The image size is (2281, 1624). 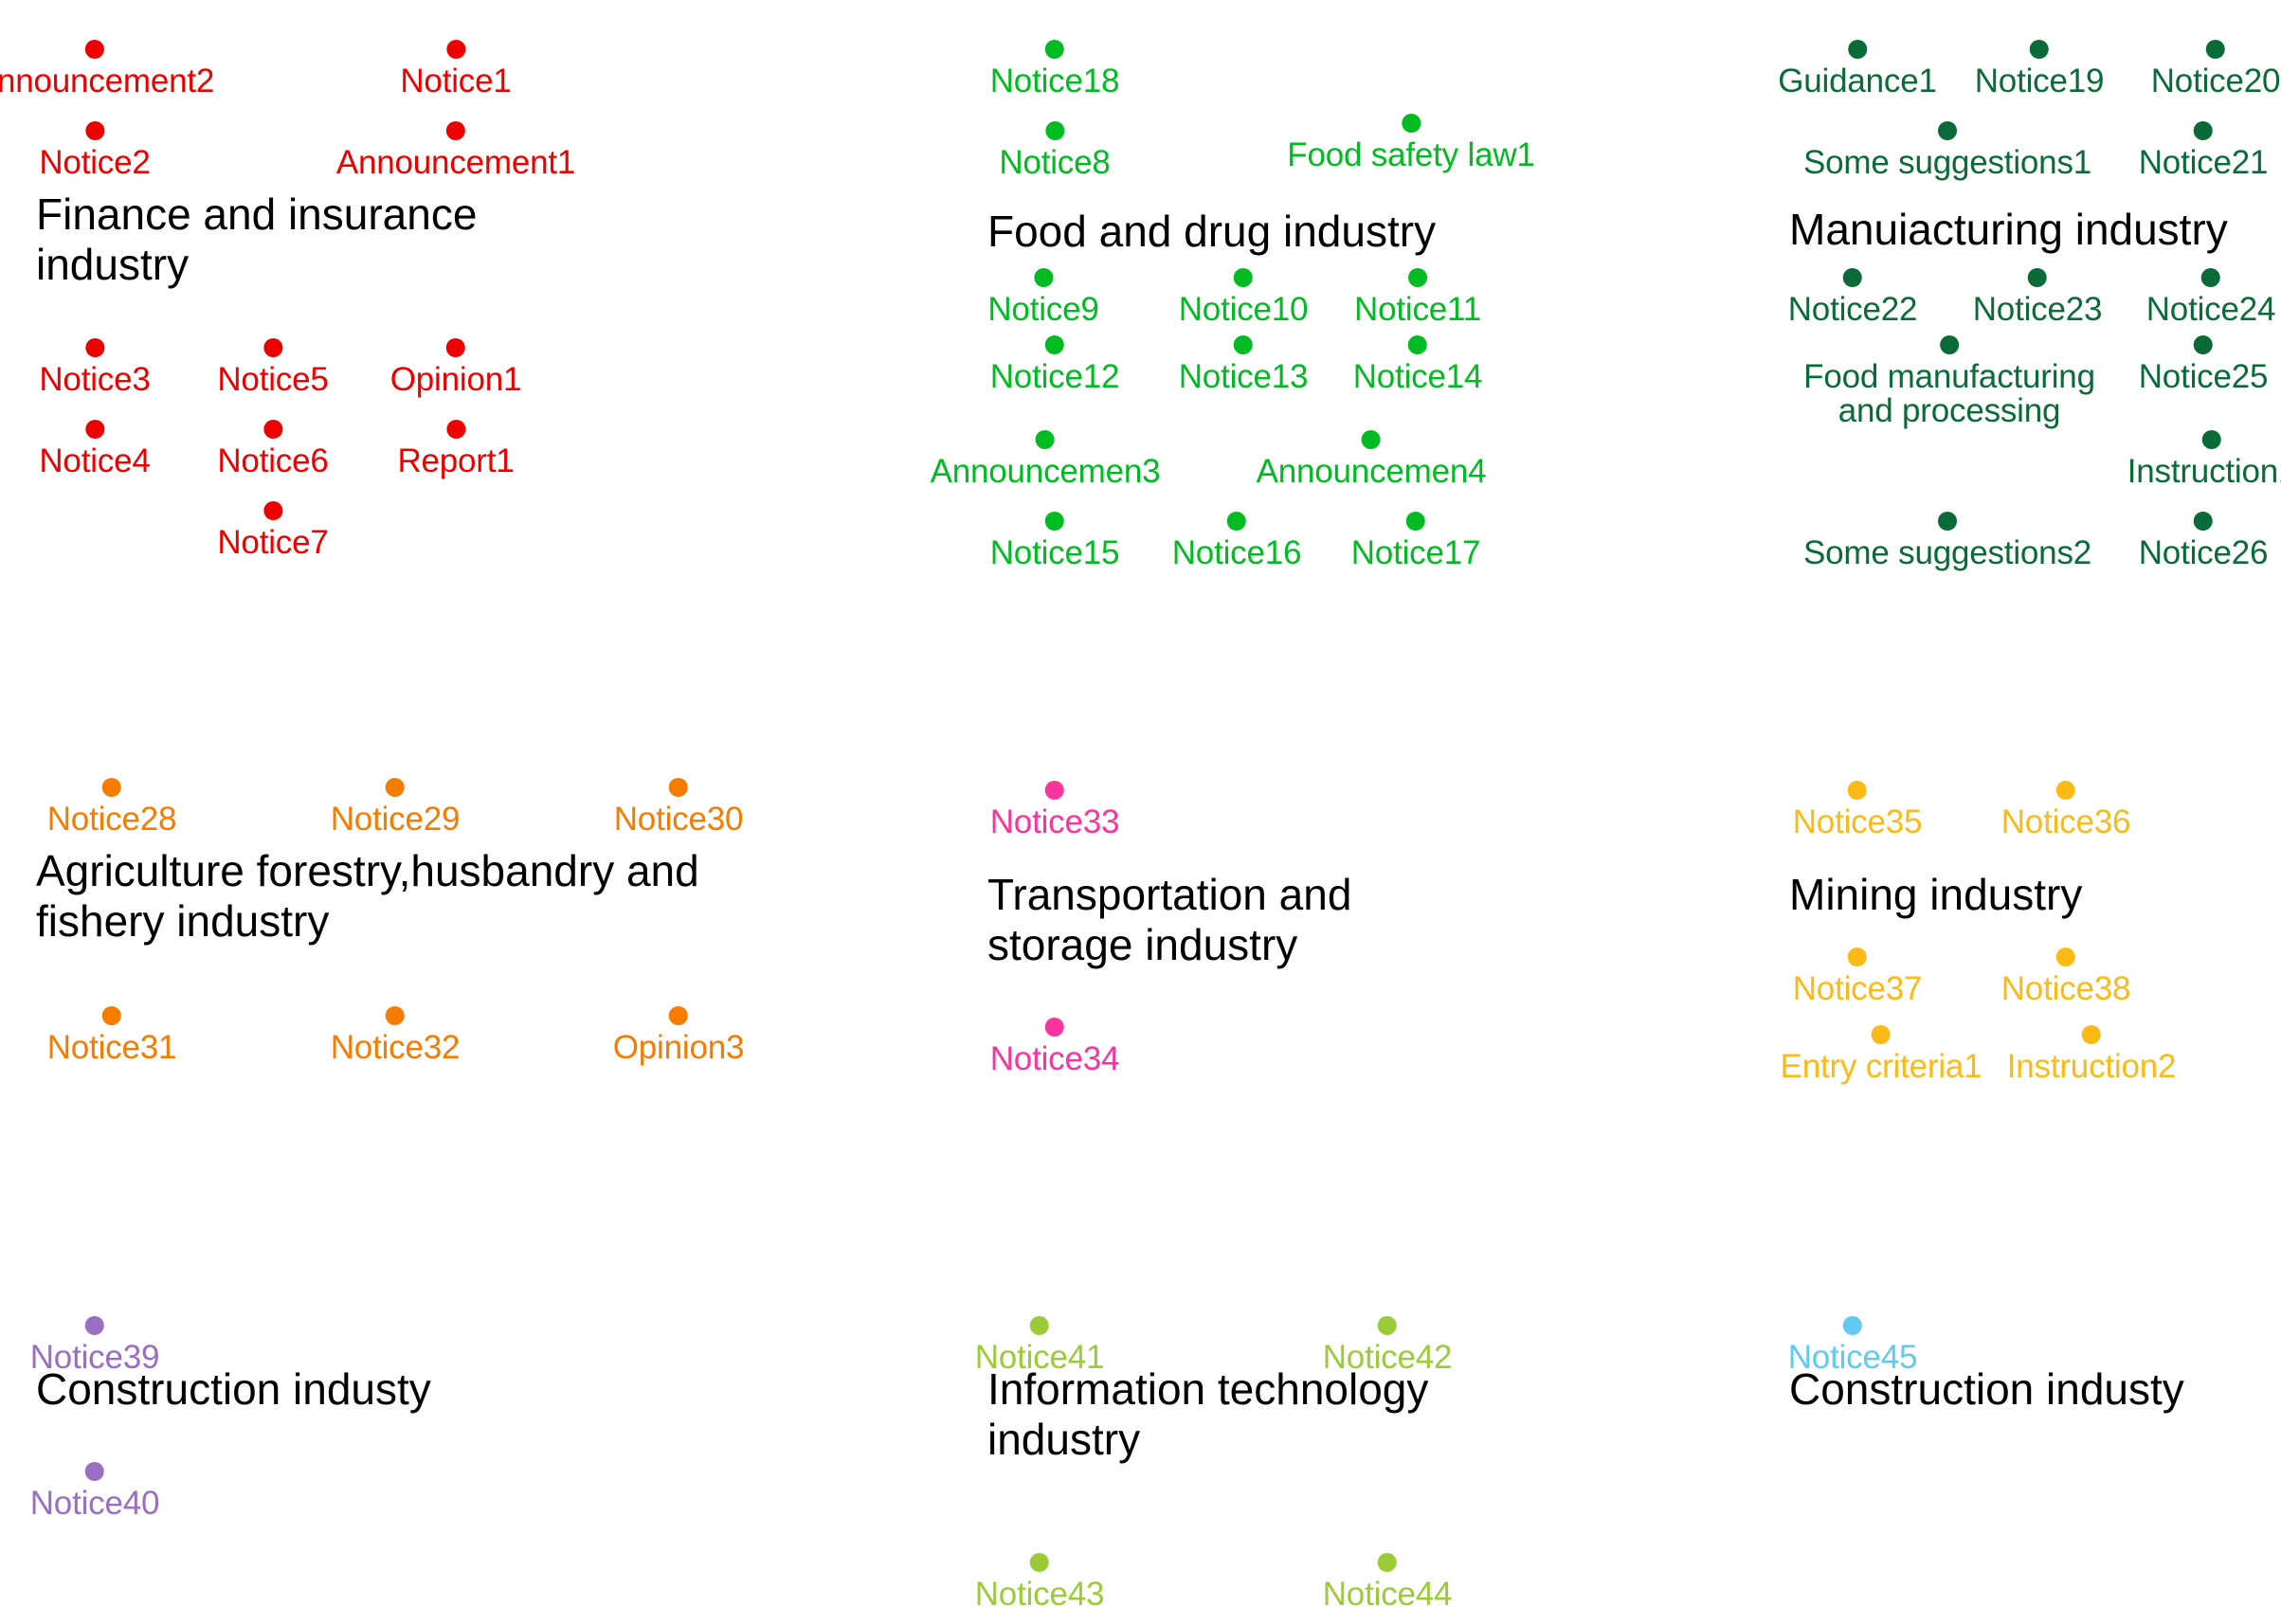 I want to click on data-point: Notice5, so click(x=273, y=367).